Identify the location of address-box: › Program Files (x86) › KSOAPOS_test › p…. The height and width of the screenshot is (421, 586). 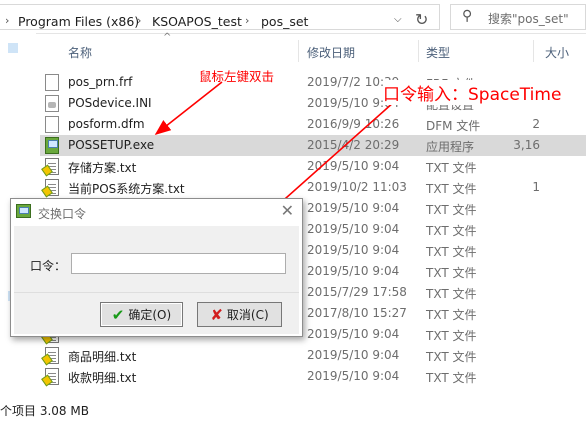
(220, 17).